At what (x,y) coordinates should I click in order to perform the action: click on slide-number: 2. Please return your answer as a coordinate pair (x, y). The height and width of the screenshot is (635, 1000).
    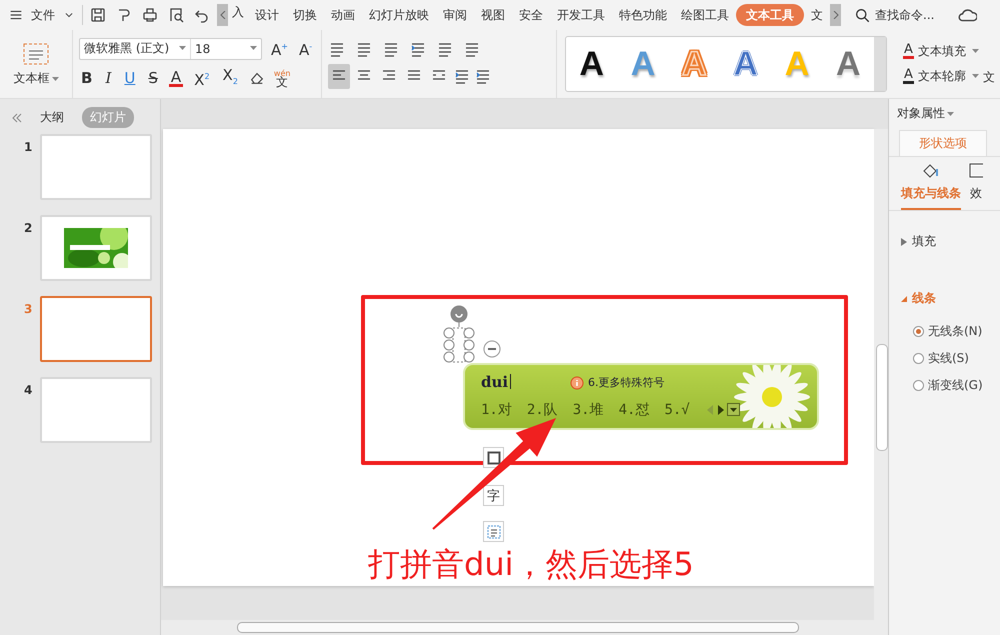
    Looking at the image, I should click on (28, 227).